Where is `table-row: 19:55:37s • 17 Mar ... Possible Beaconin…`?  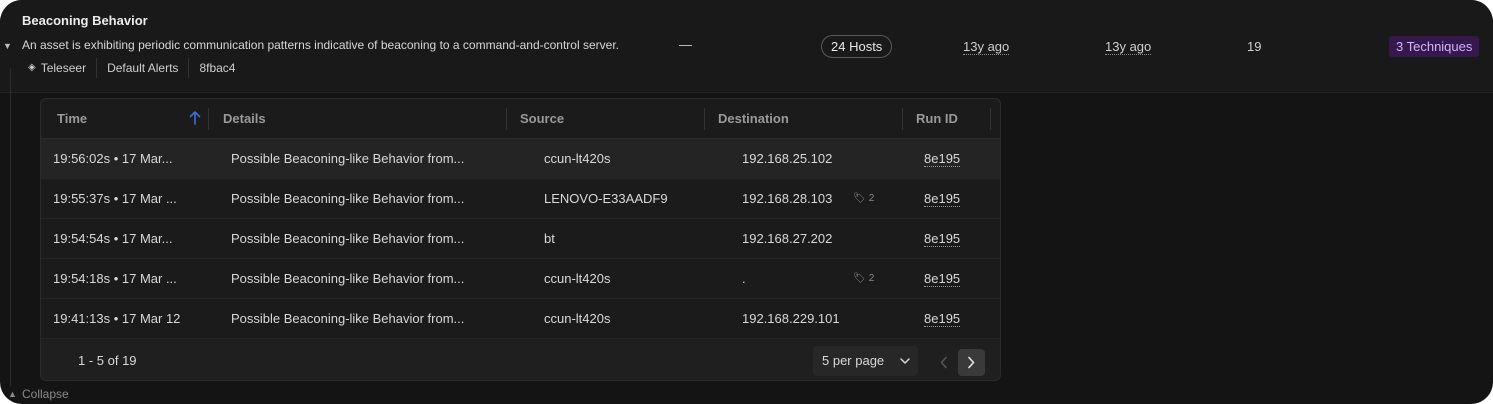
table-row: 19:55:37s • 17 Mar ... Possible Beaconin… is located at coordinates (520, 199).